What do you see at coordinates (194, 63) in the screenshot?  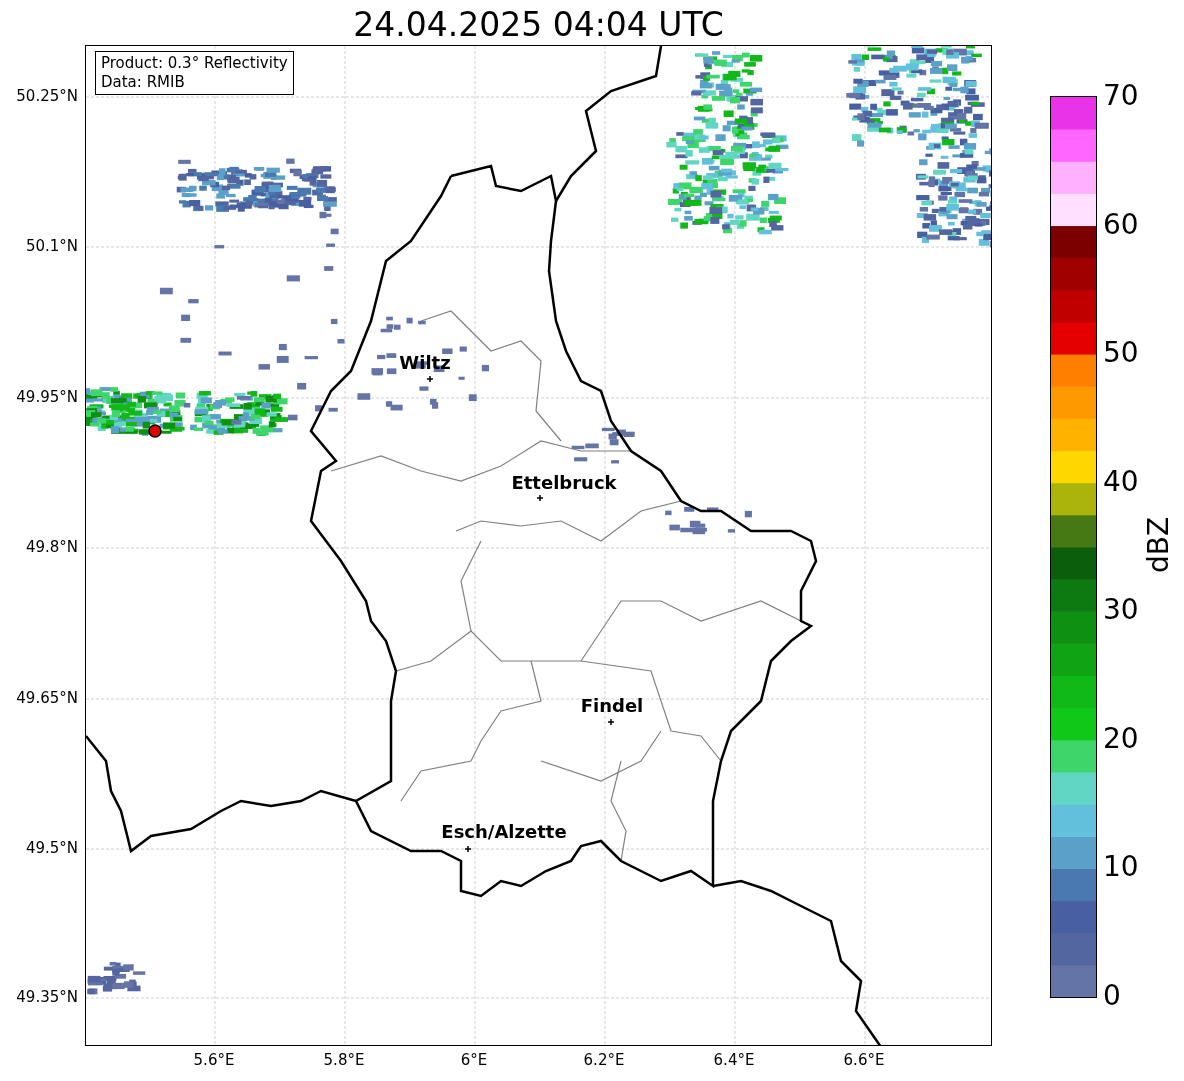 I see `info-text: Product: 0.3° Reflectivity` at bounding box center [194, 63].